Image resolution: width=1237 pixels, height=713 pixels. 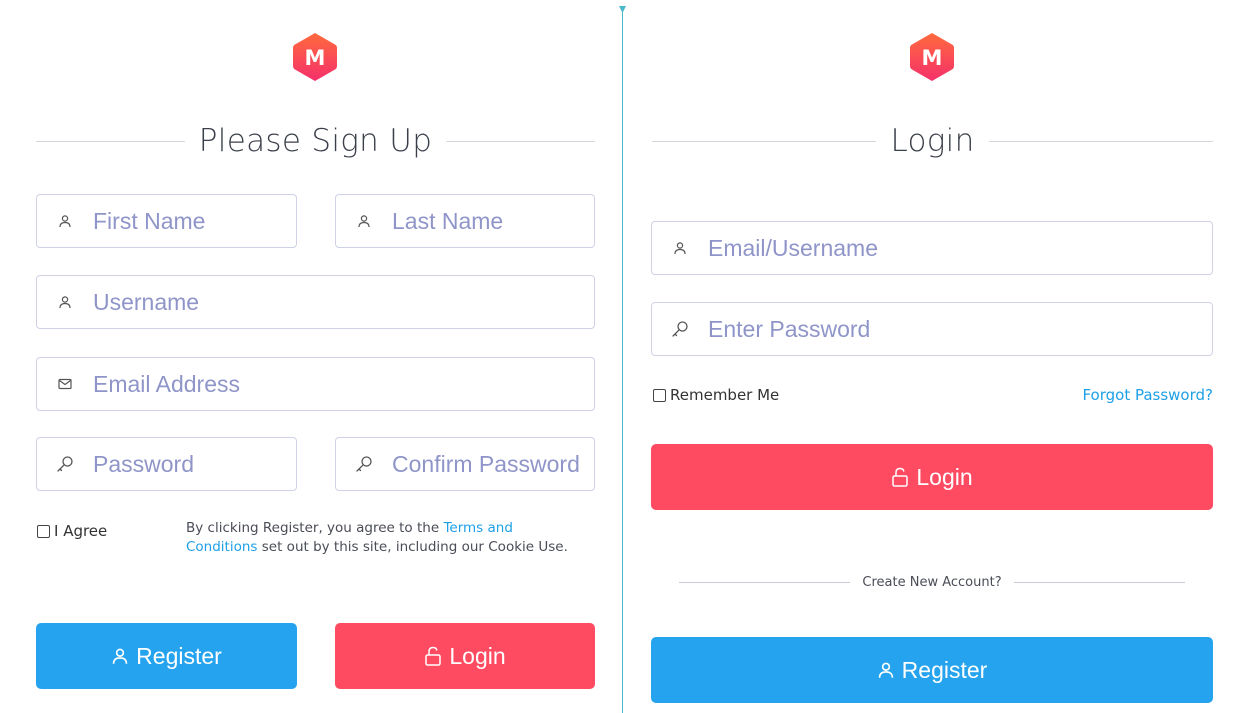 I want to click on panel-divider, so click(x=622, y=360).